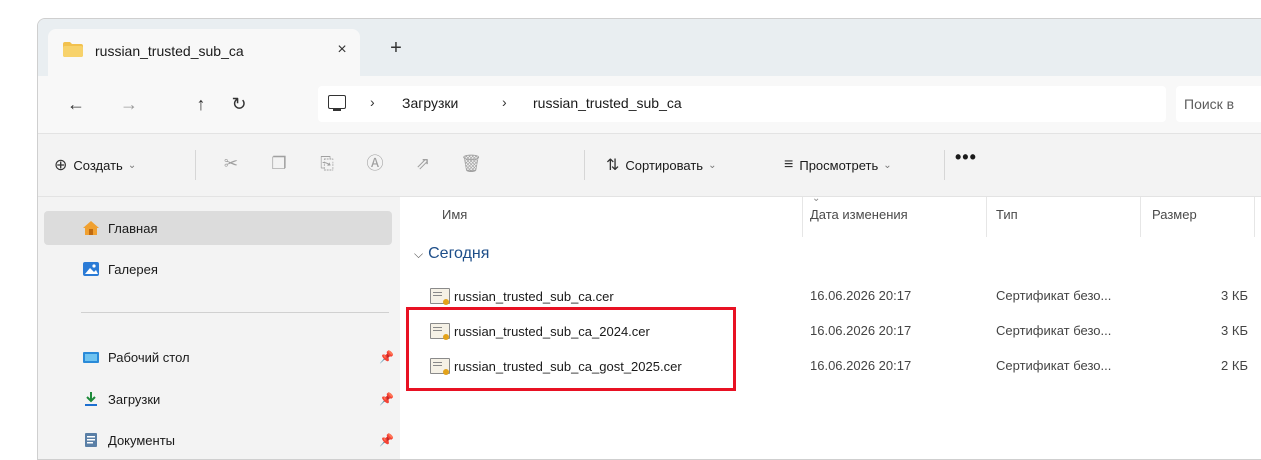  What do you see at coordinates (789, 164) in the screenshot?
I see `view-list-icon: ≡` at bounding box center [789, 164].